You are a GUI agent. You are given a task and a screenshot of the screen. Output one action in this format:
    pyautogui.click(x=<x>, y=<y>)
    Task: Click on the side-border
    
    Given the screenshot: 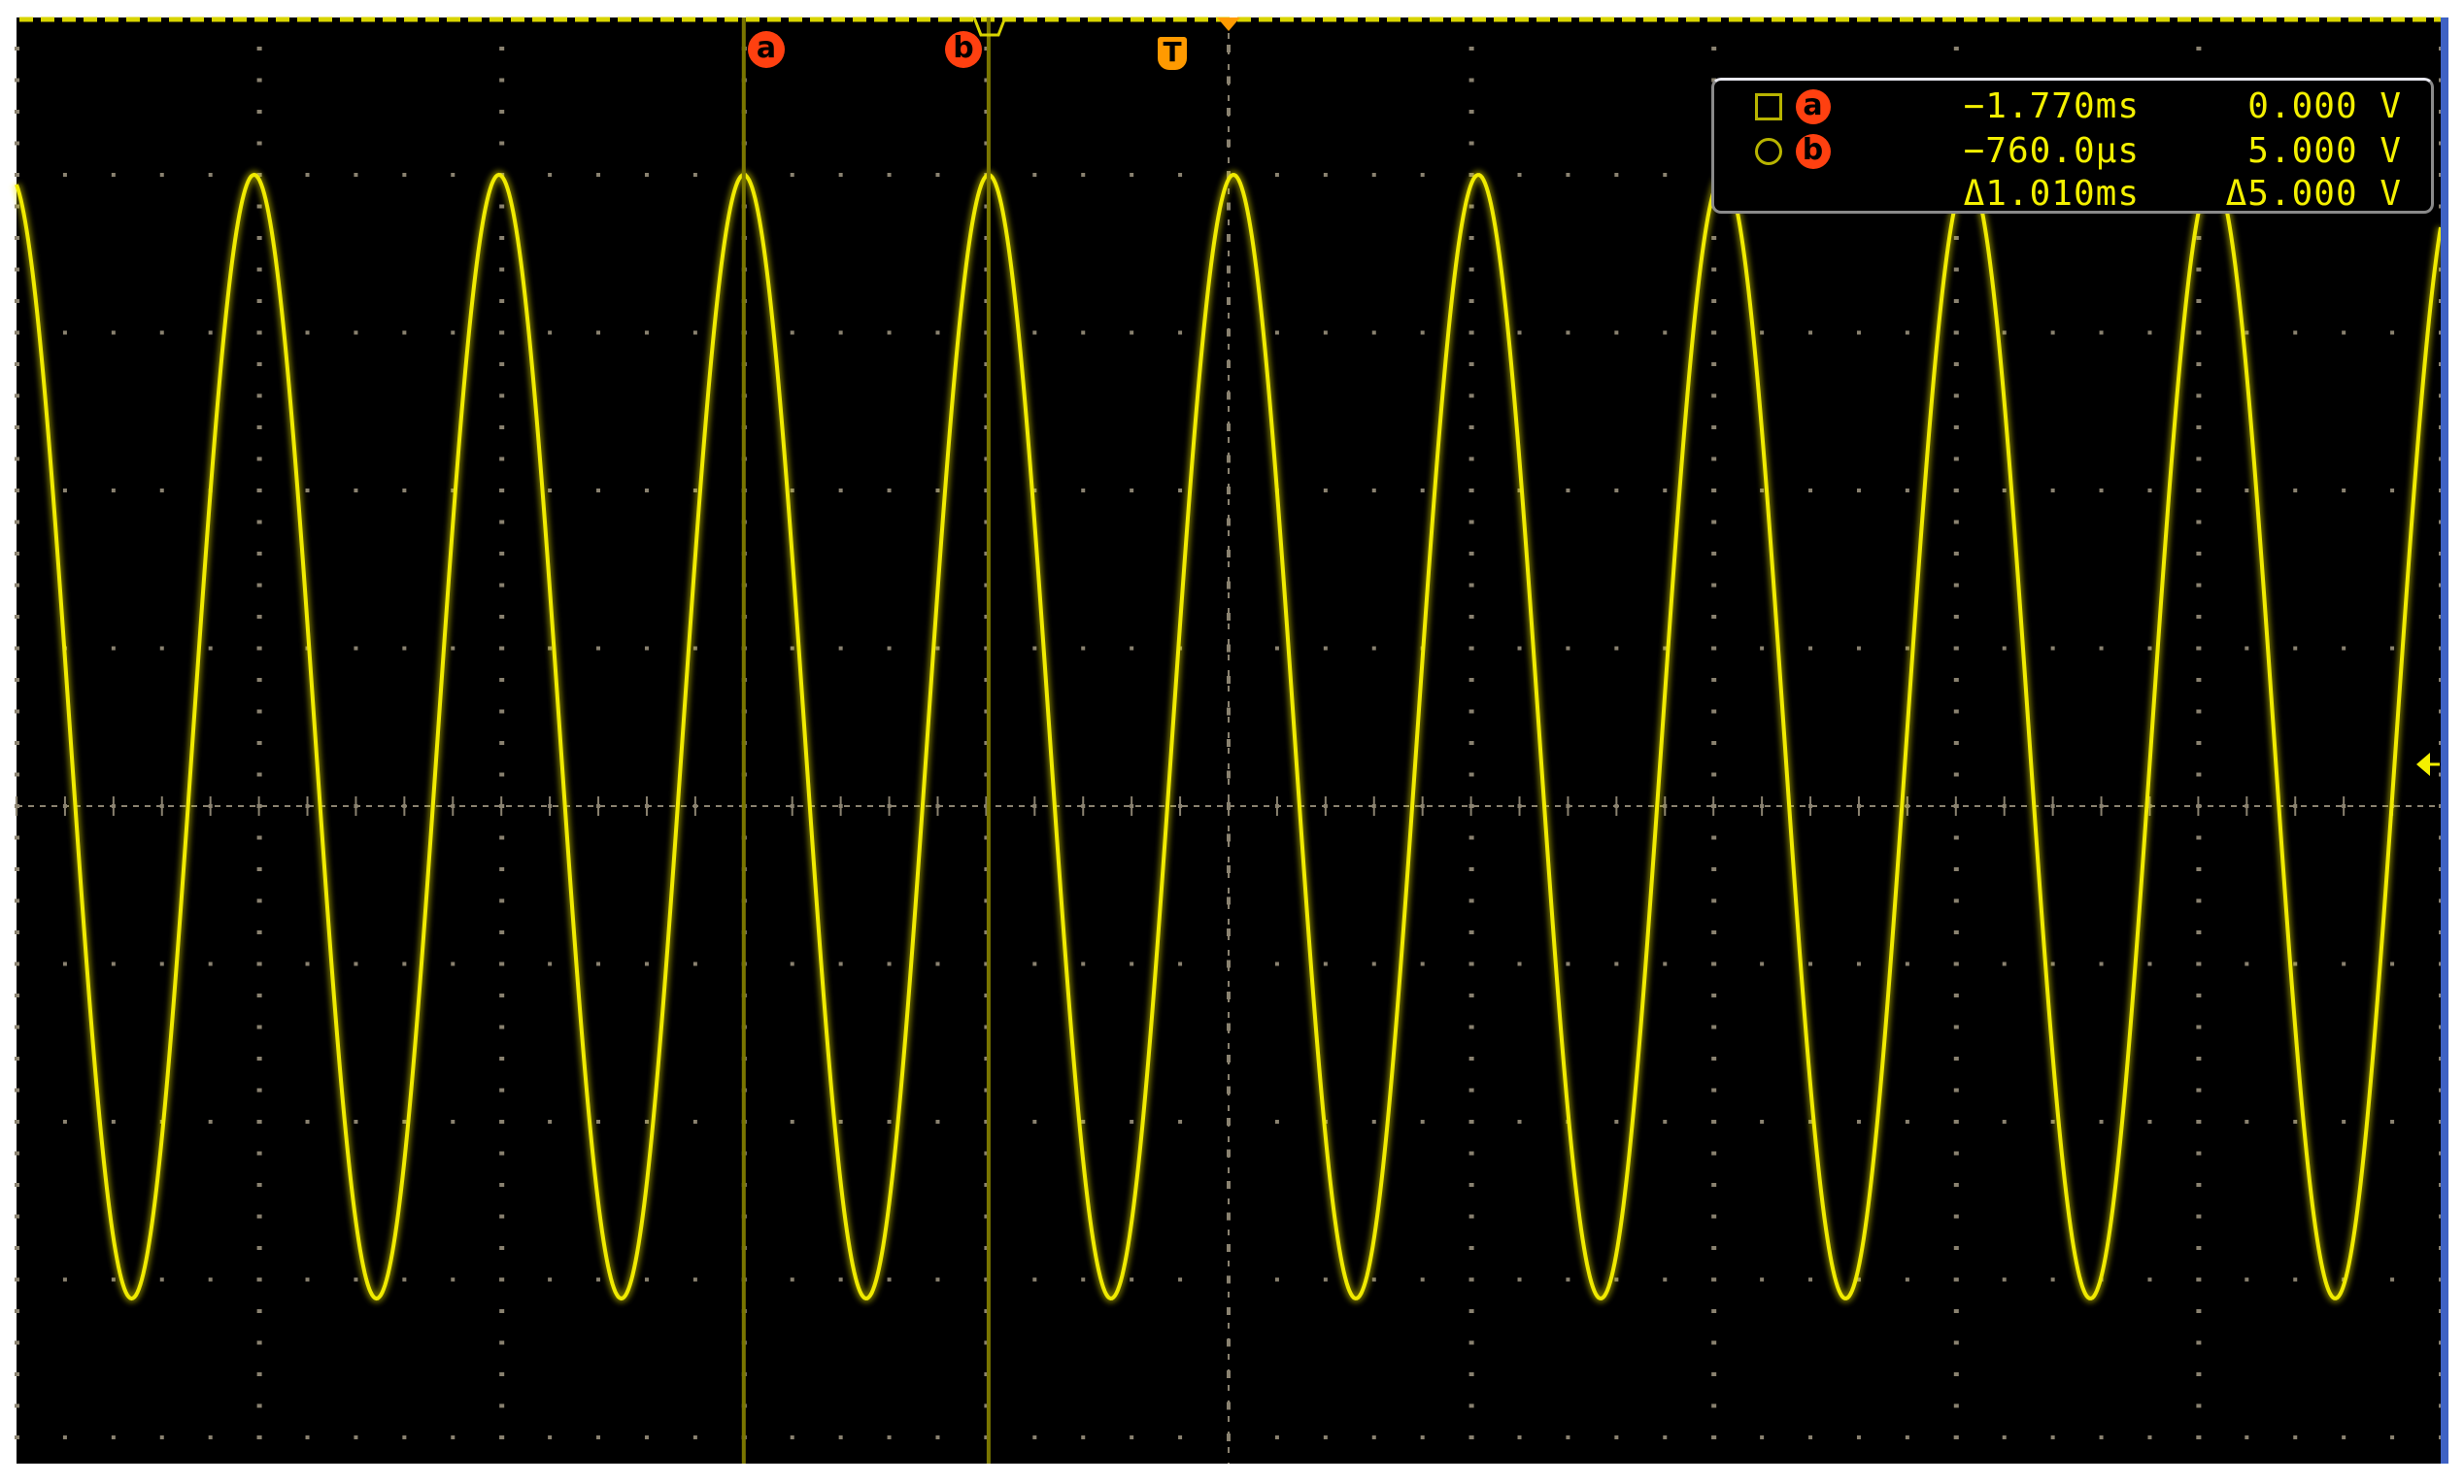 What is the action you would take?
    pyautogui.click(x=2444, y=740)
    